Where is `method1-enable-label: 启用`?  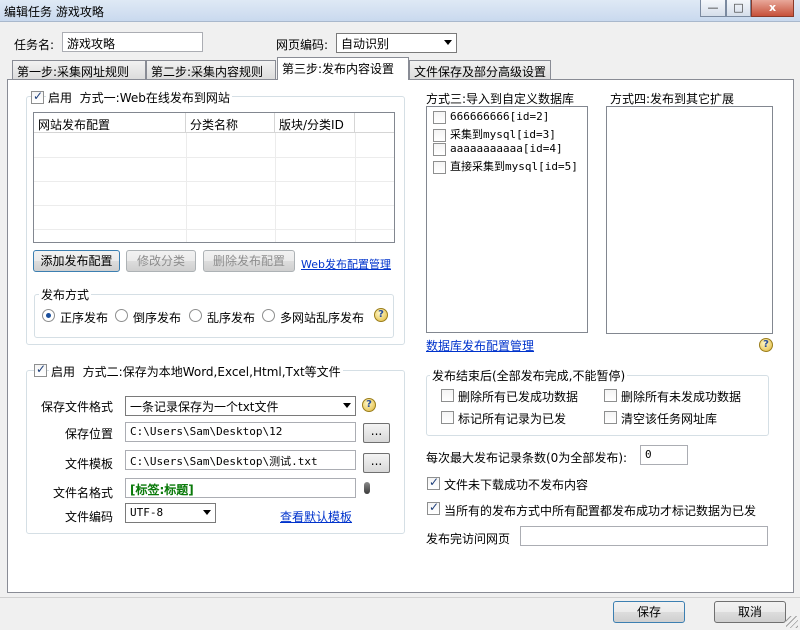 method1-enable-label: 启用 is located at coordinates (60, 98).